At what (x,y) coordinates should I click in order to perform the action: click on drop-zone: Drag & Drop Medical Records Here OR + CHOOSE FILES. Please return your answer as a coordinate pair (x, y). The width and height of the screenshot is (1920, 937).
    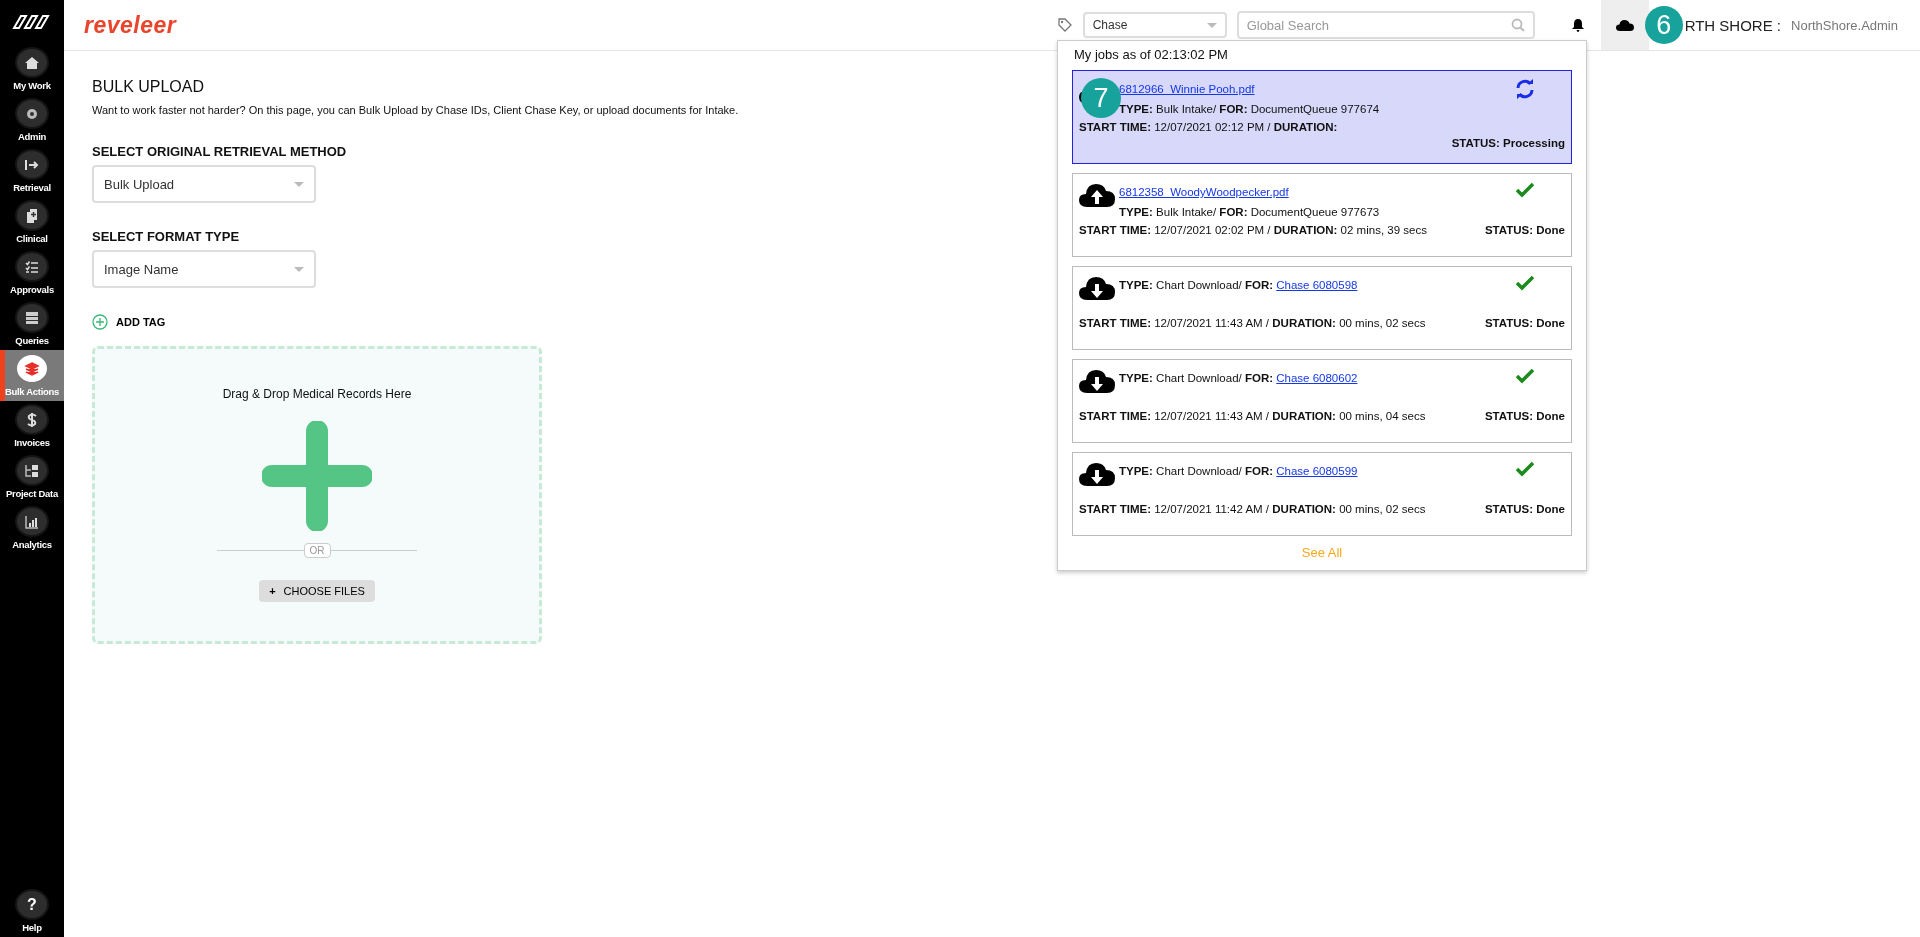
    Looking at the image, I should click on (317, 495).